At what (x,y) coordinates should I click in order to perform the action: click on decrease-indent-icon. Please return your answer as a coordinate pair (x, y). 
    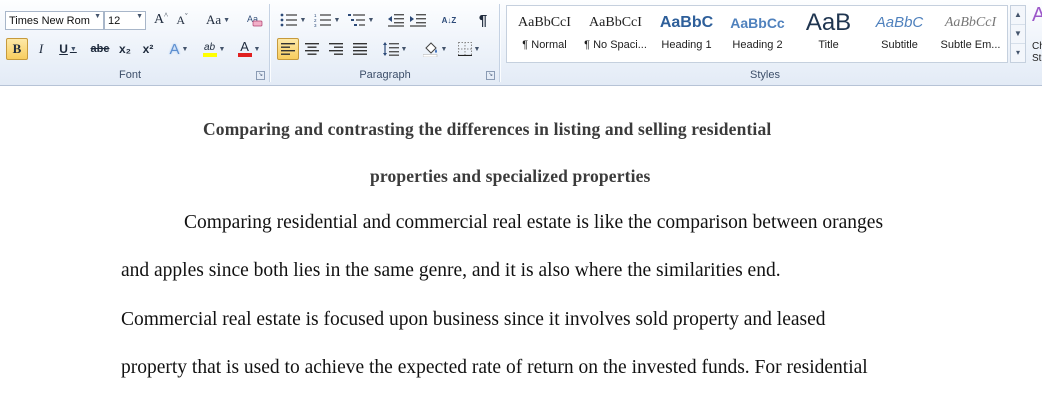
    Looking at the image, I should click on (396, 20).